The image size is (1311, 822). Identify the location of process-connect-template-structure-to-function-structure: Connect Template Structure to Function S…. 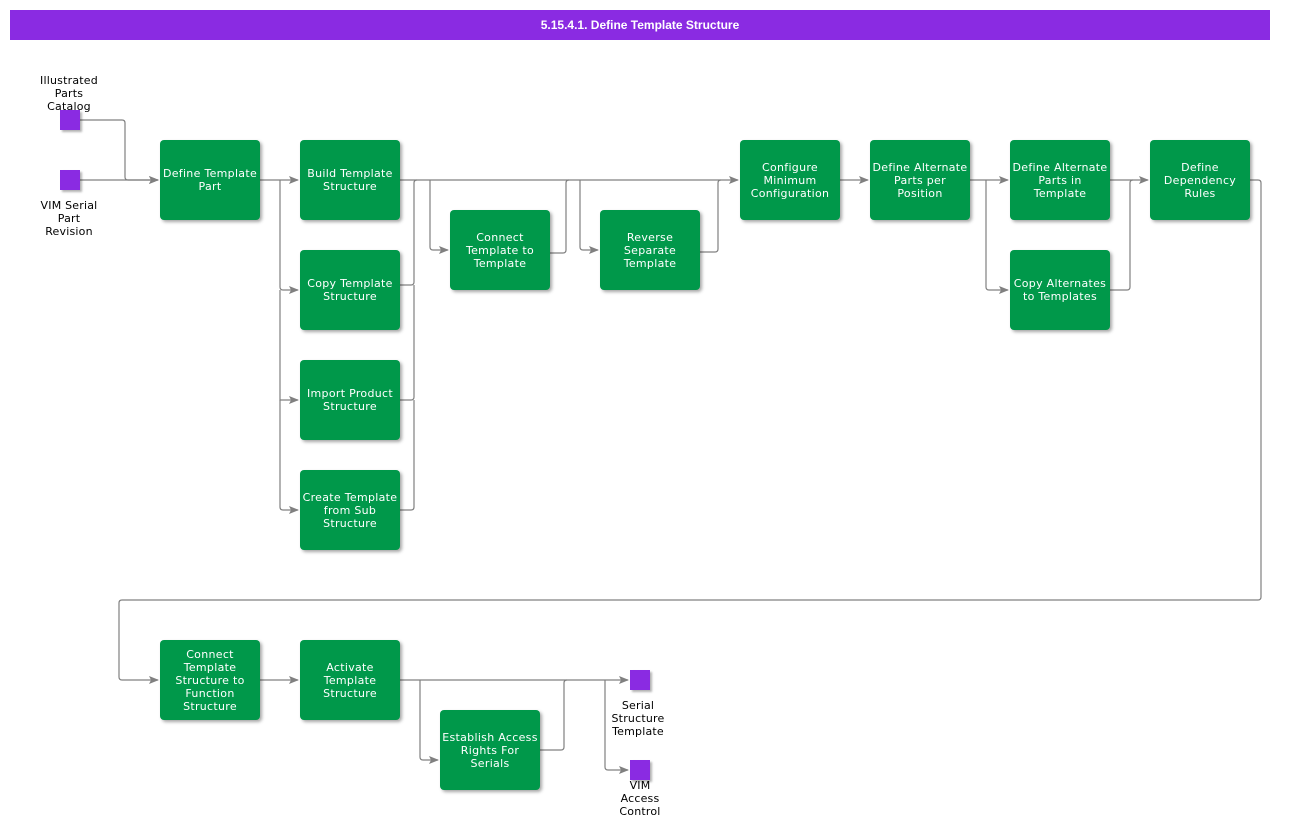
(210, 680).